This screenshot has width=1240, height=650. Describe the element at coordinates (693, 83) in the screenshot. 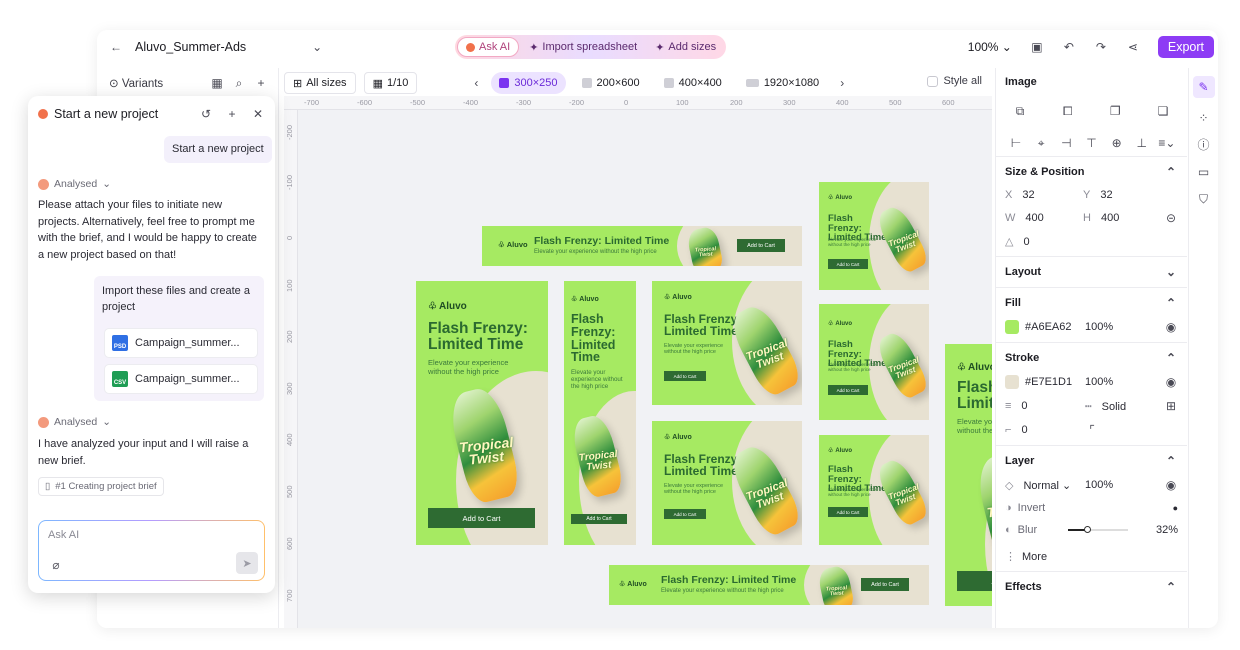

I see `size-tab-400x400: 400×400` at that location.